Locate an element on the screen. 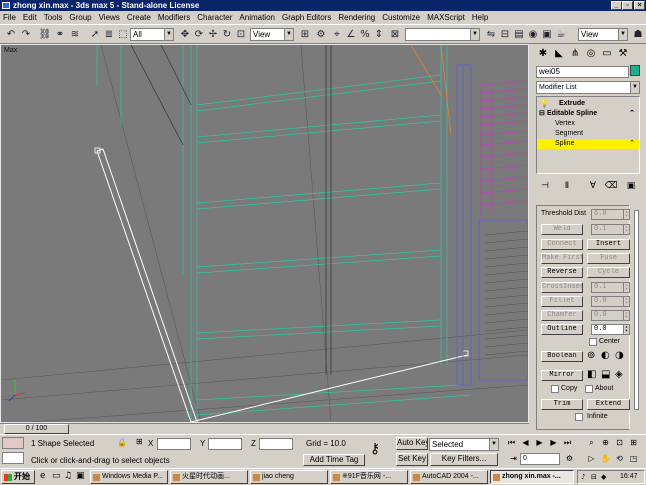 This screenshot has width=646, height=485. snap-toggle-icon: ⌖ is located at coordinates (337, 34).